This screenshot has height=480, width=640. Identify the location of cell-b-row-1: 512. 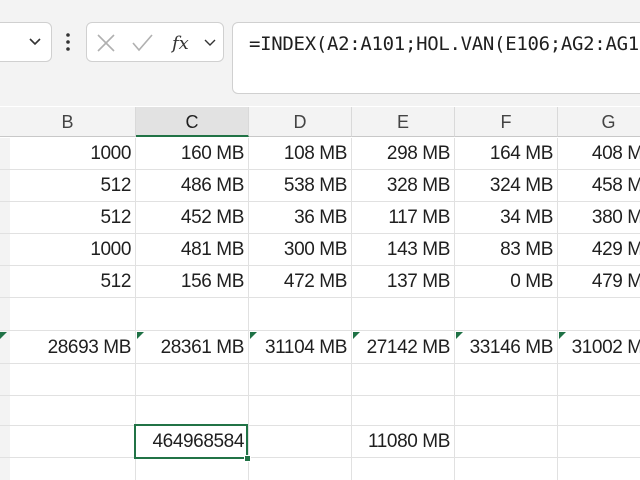
(68, 186).